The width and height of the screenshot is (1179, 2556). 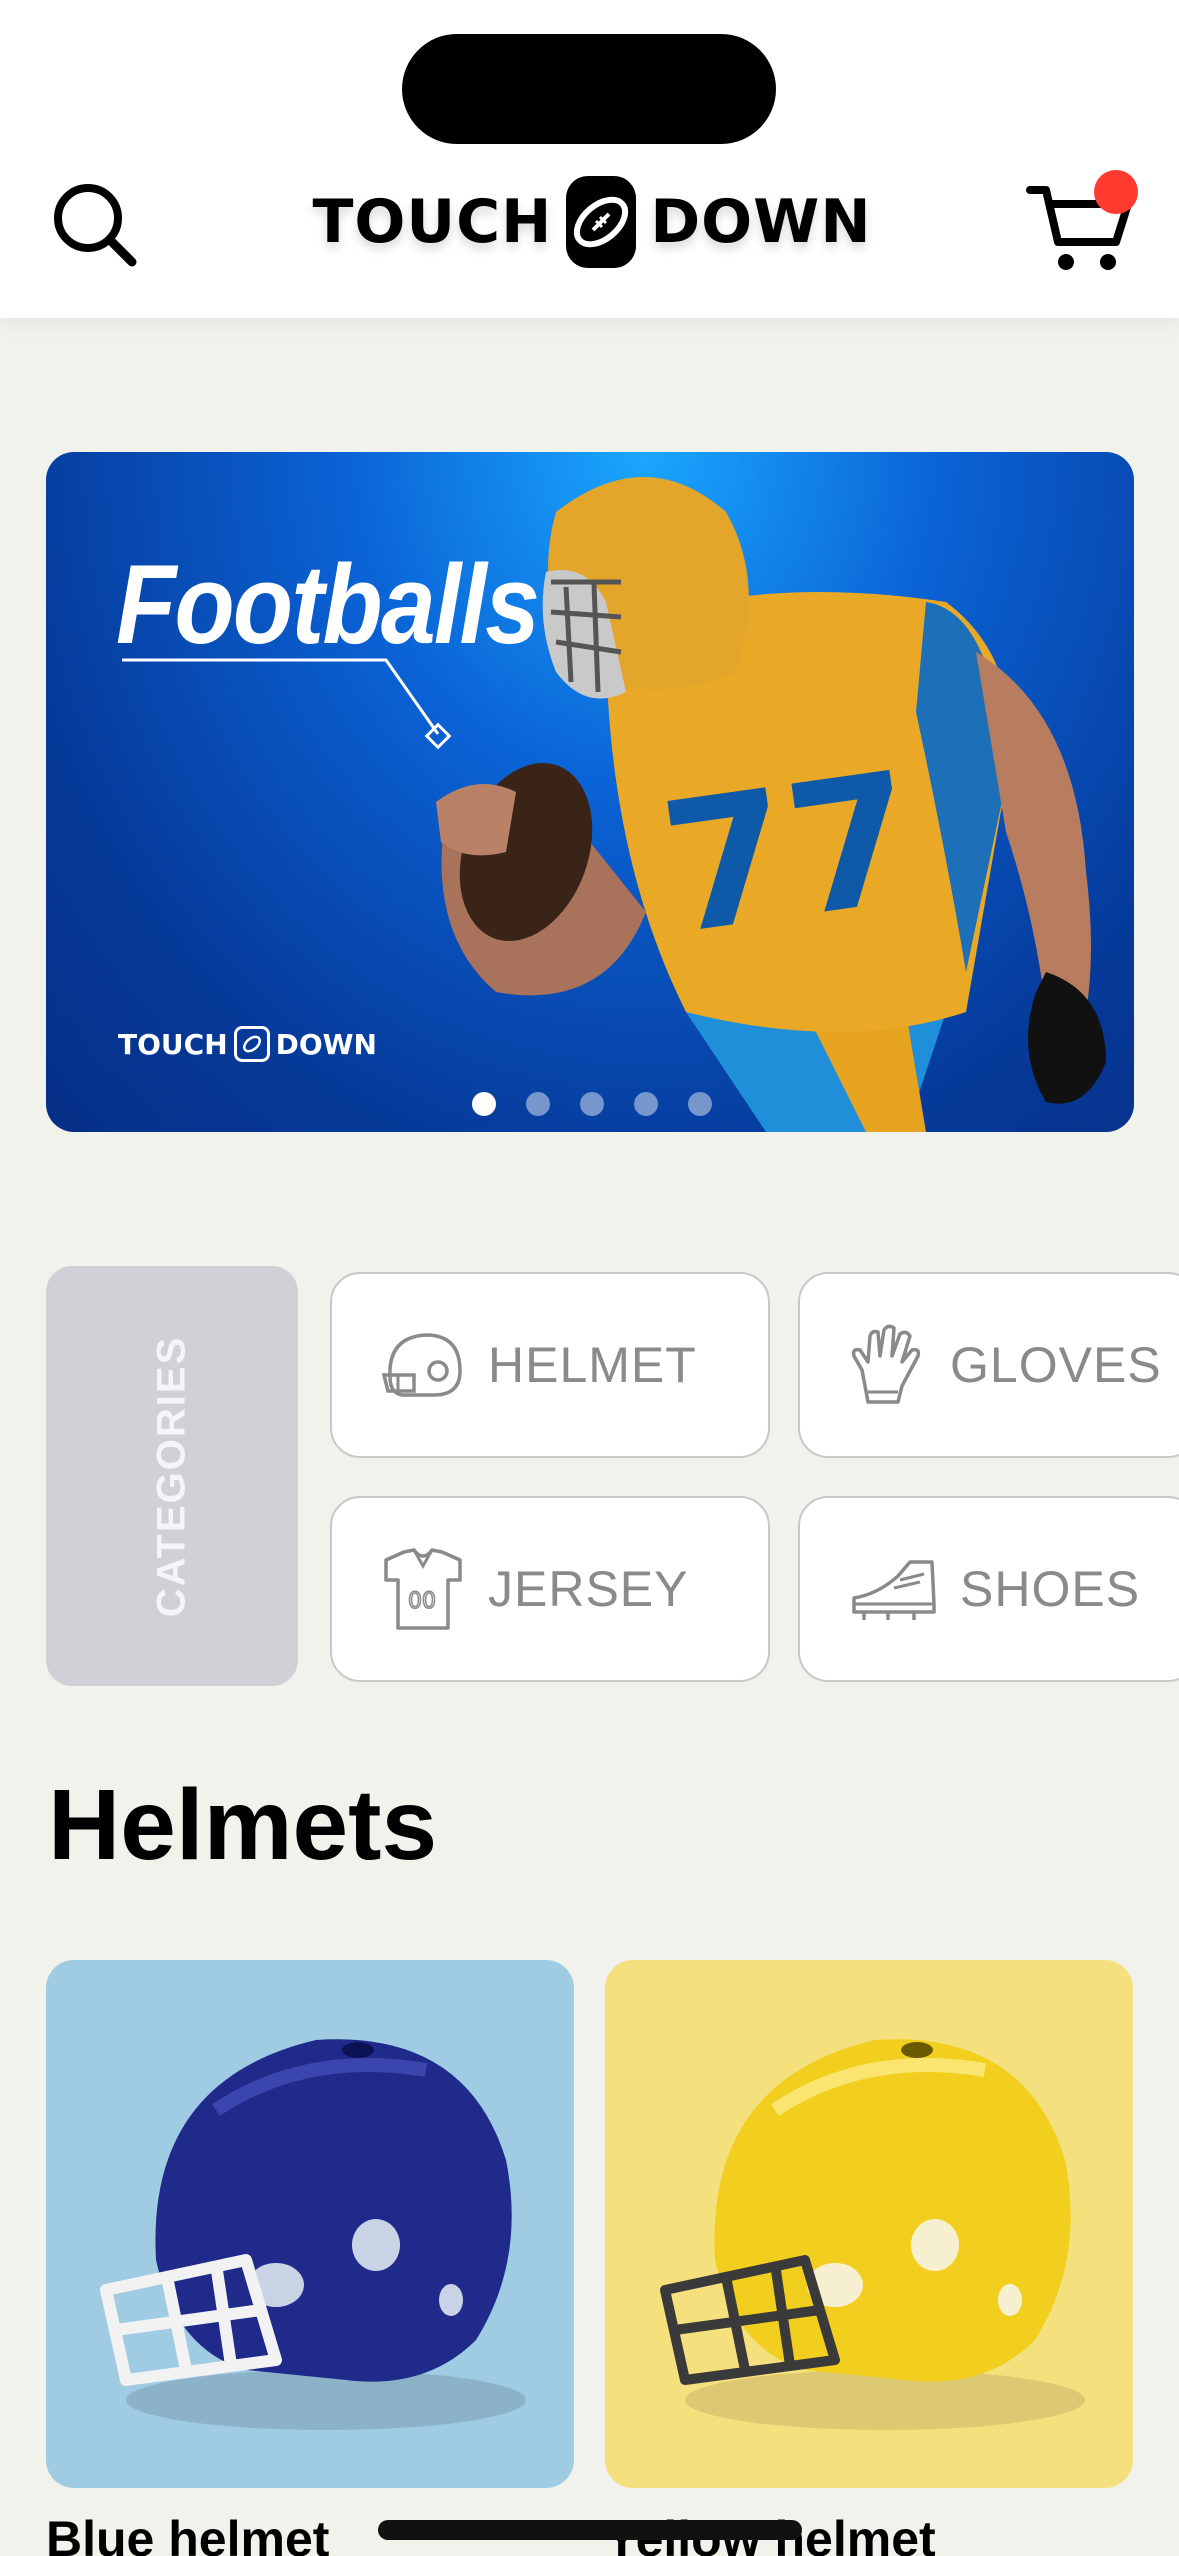 What do you see at coordinates (421, 1365) in the screenshot?
I see `helmet-icon` at bounding box center [421, 1365].